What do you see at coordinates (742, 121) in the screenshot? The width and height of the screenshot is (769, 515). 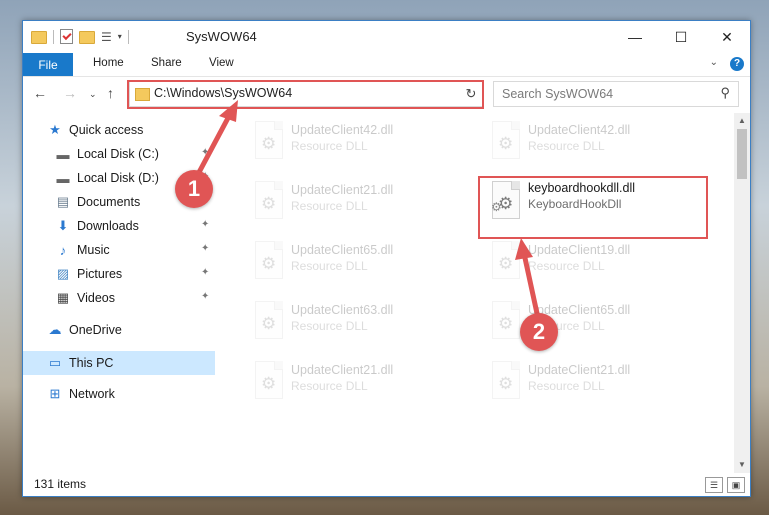 I see `scroll-up-icon: ▲` at bounding box center [742, 121].